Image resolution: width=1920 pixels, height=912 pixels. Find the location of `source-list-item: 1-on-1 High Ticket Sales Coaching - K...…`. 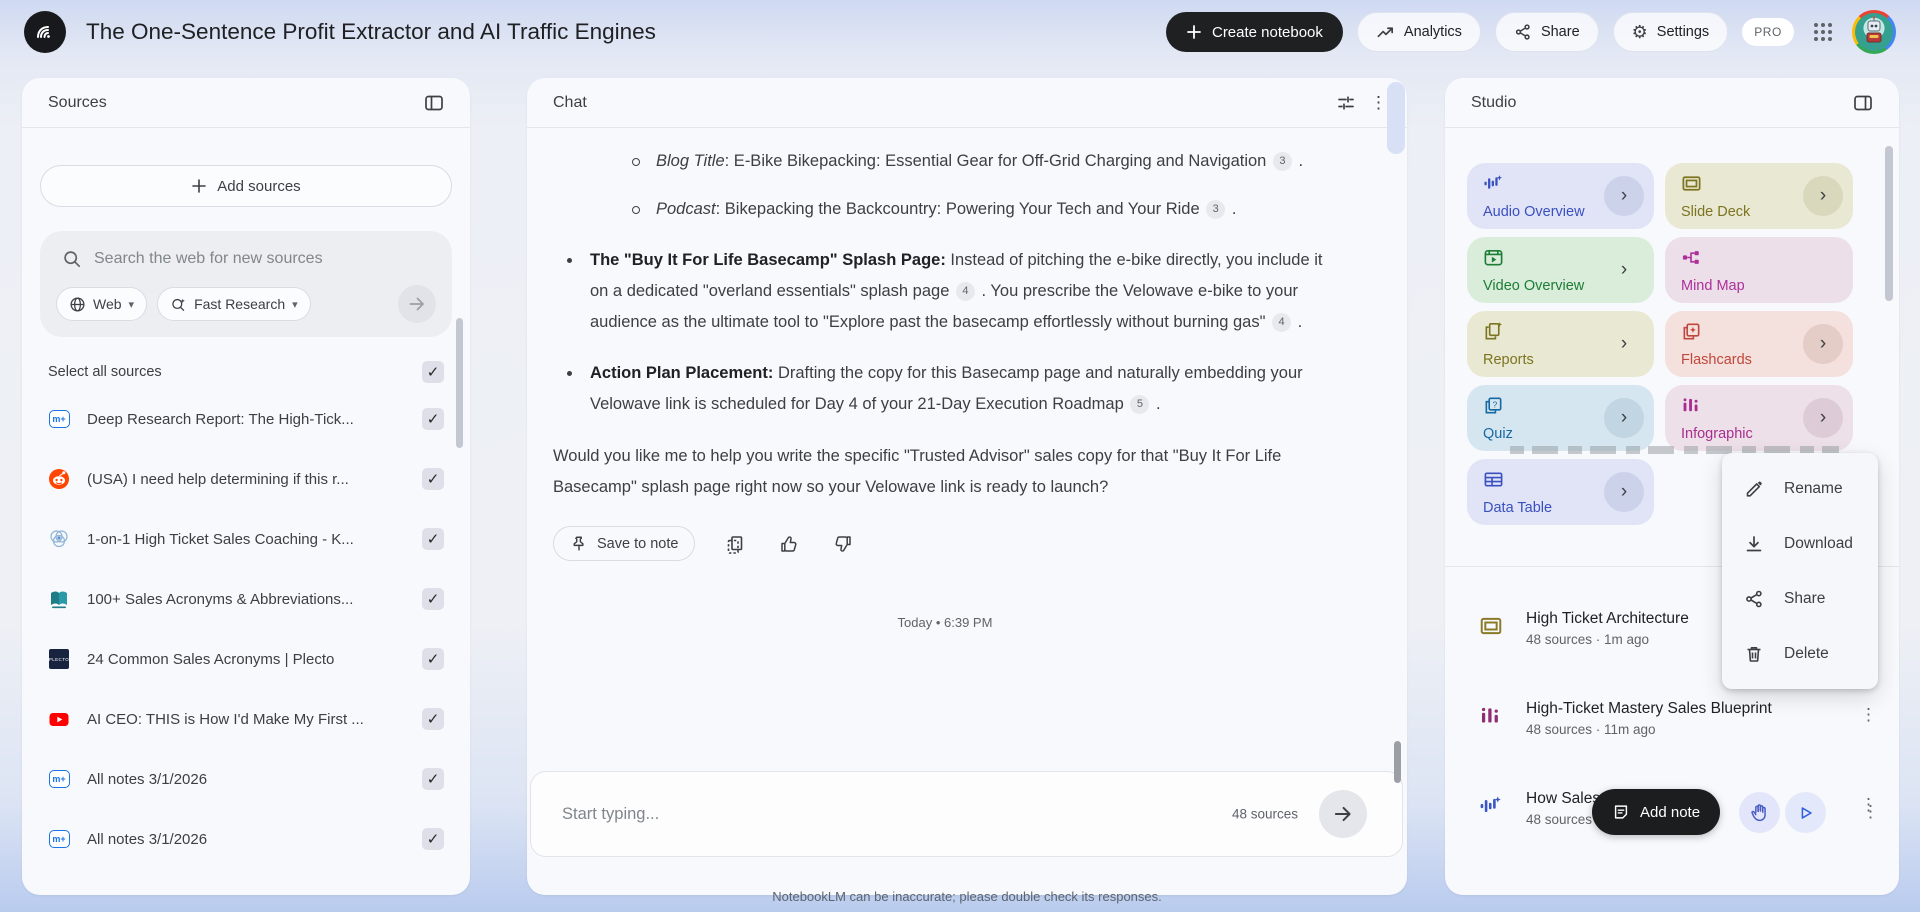

source-list-item: 1-on-1 High Ticket Sales Coaching - K...… is located at coordinates (246, 539).